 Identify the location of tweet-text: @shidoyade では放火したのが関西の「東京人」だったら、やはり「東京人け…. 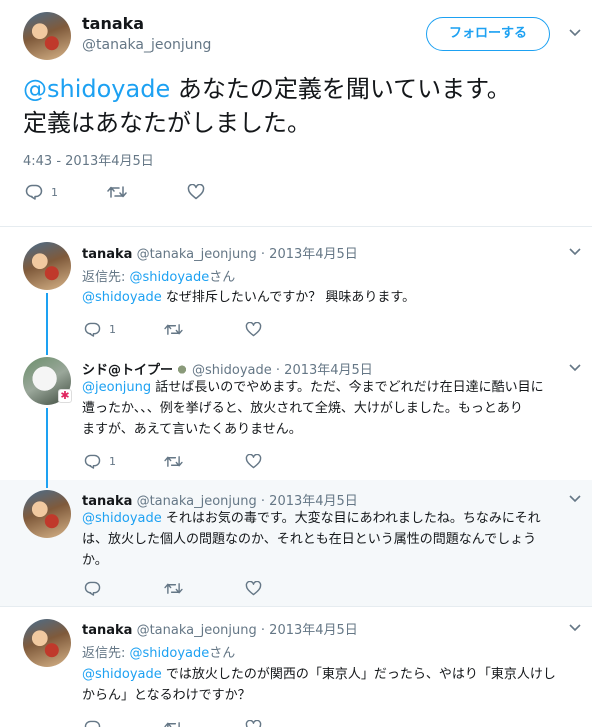
(330, 685).